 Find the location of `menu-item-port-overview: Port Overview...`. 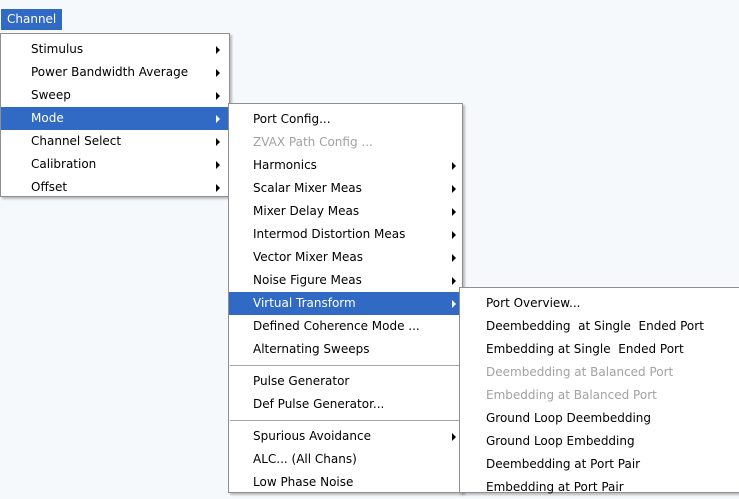

menu-item-port-overview: Port Overview... is located at coordinates (599, 303).